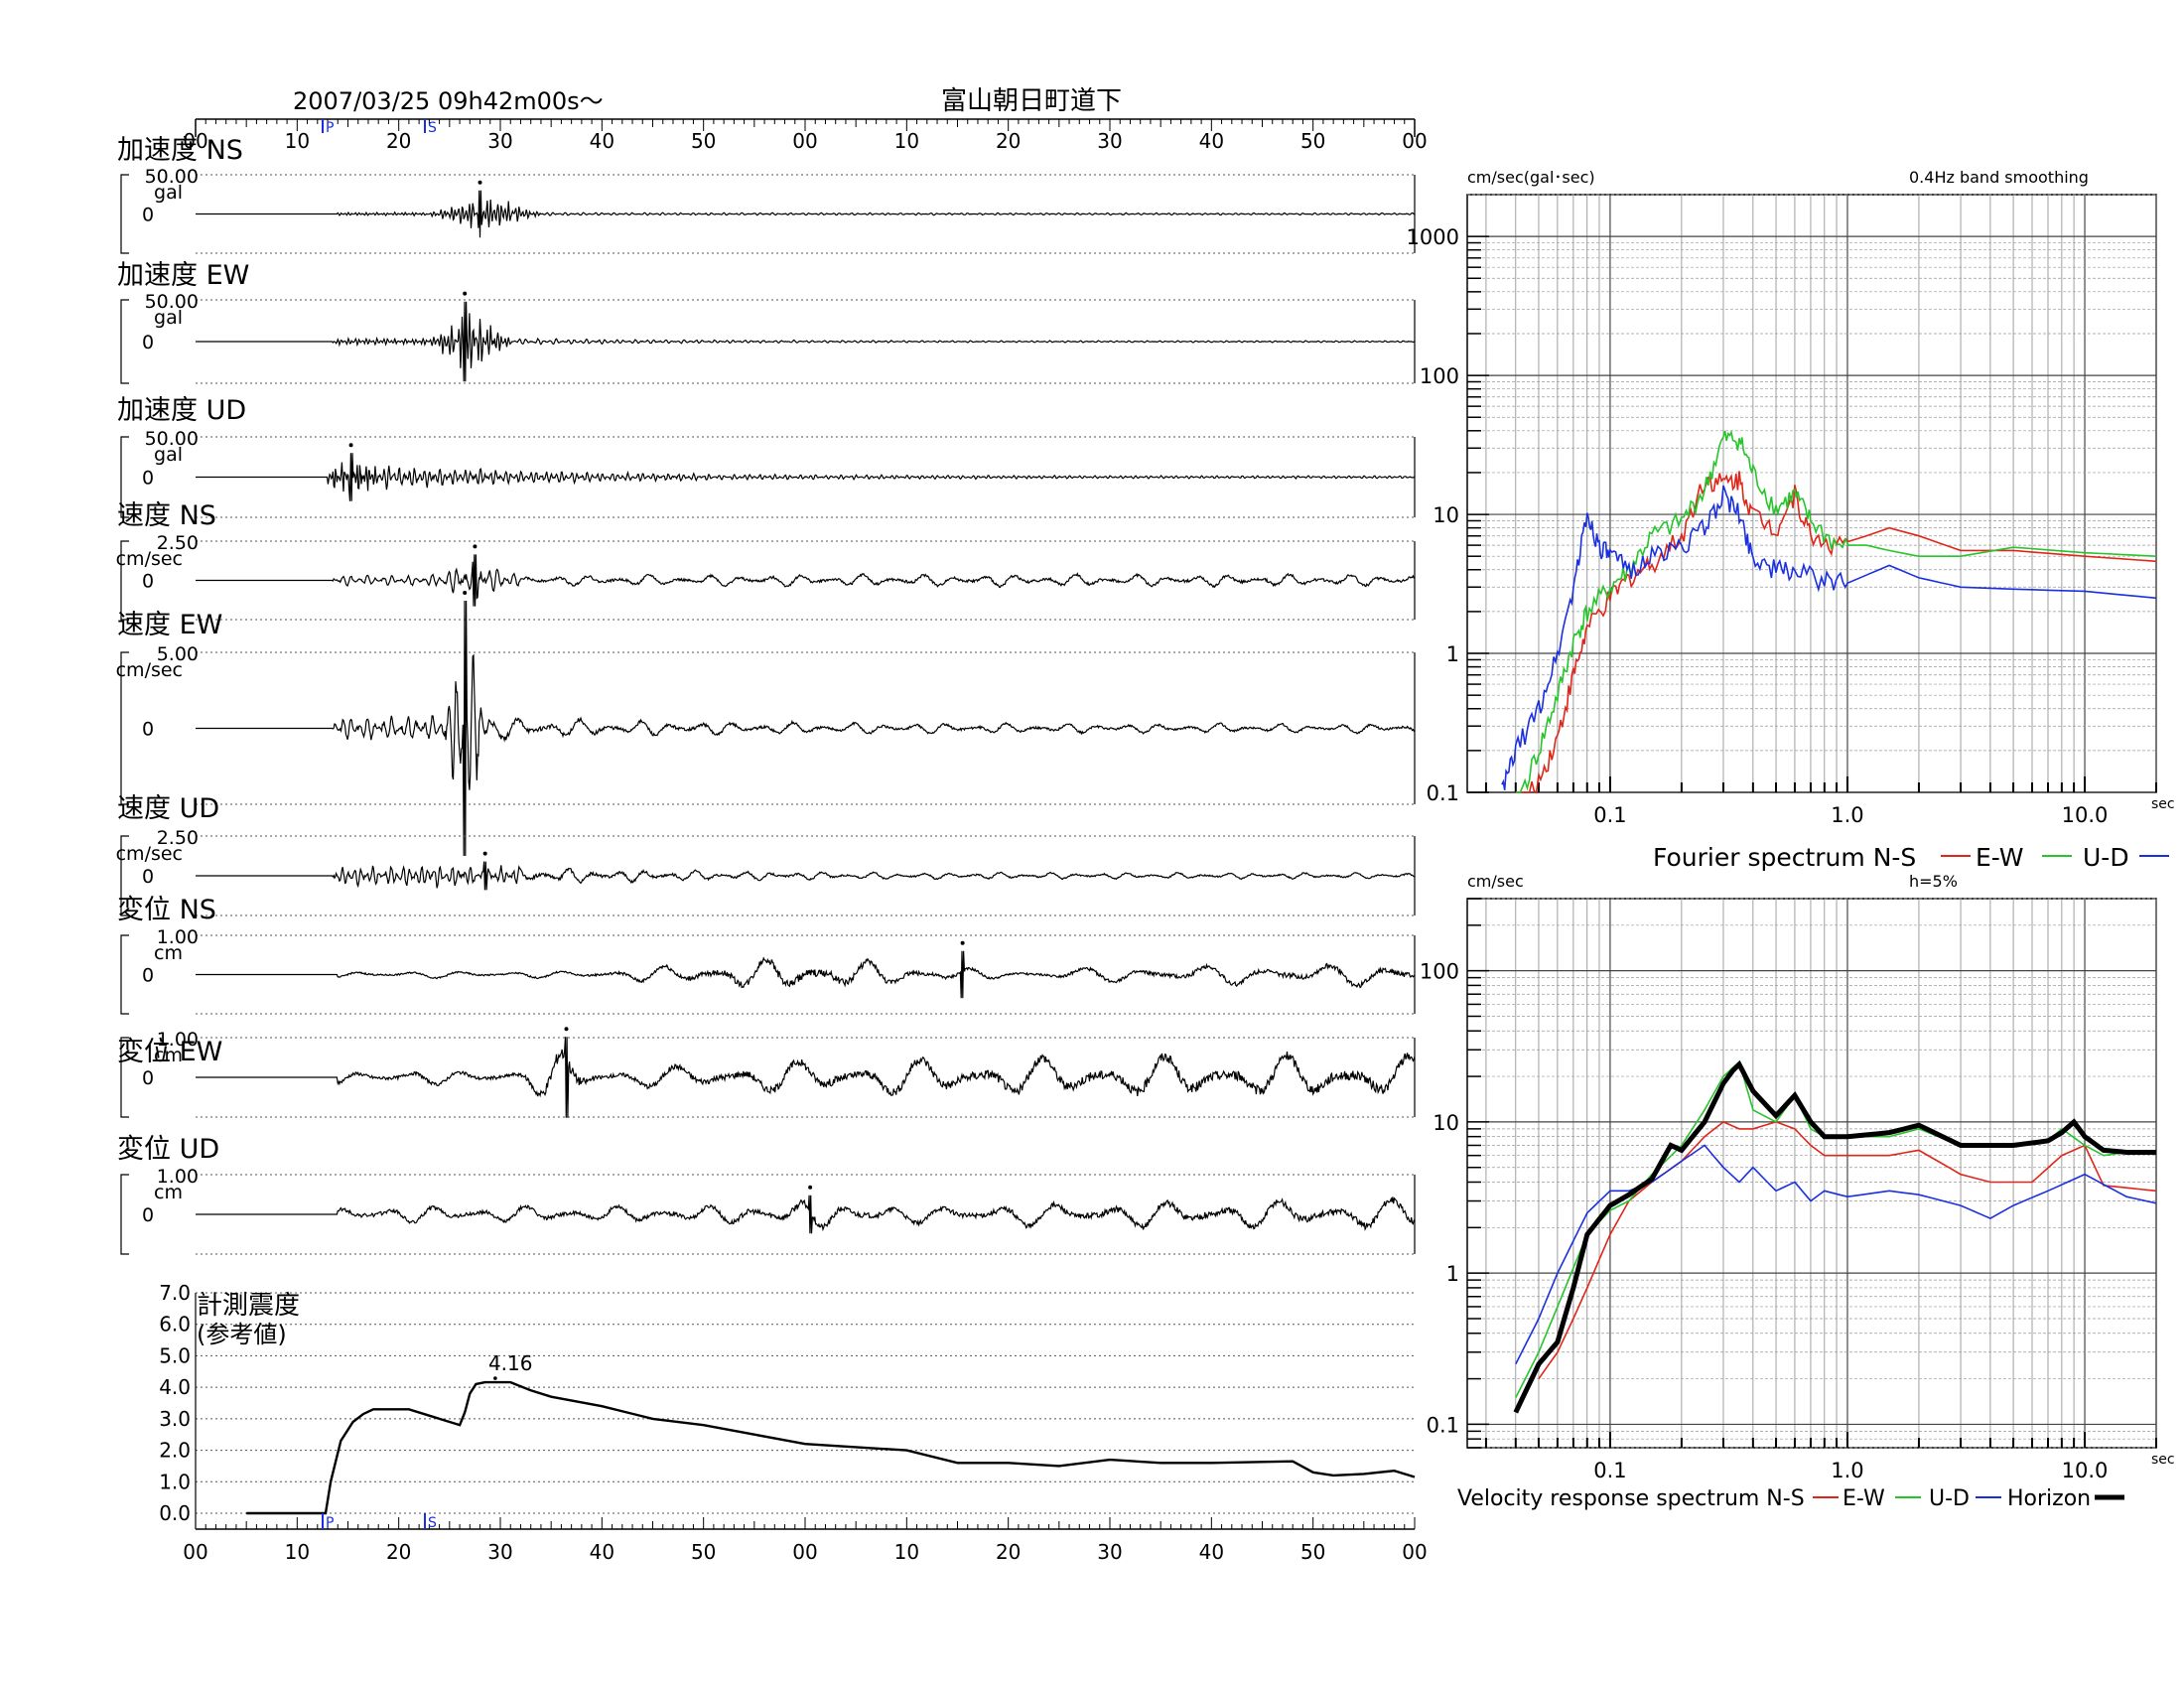 This screenshot has width=2184, height=1688. What do you see at coordinates (175, 1387) in the screenshot?
I see `intensity-tick-label: 4.0` at bounding box center [175, 1387].